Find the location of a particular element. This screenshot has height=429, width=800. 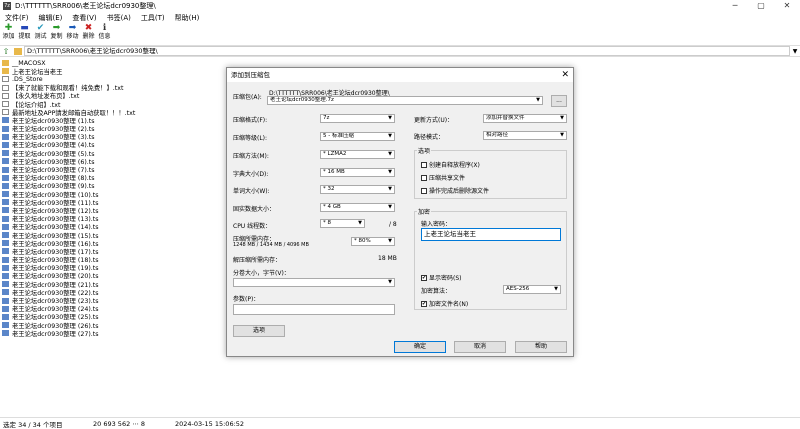

level-label: 压缩等级(L): is located at coordinates (250, 138).